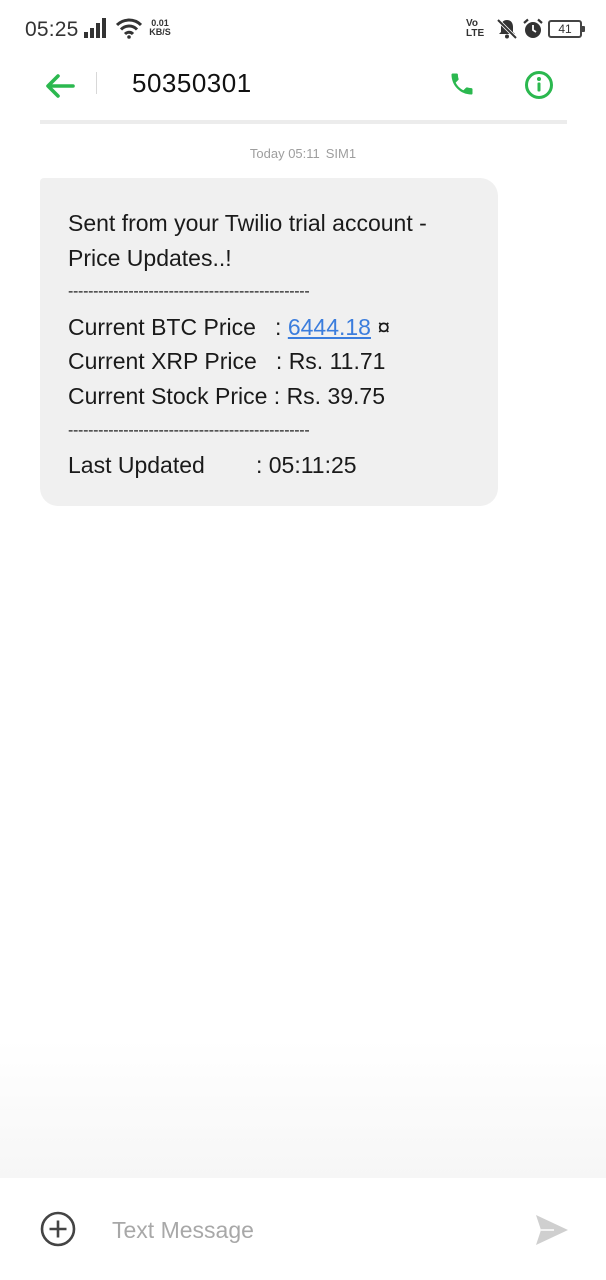  I want to click on btc-price-line: Current BTC Price : 6444.18 ¤, so click(273, 327).